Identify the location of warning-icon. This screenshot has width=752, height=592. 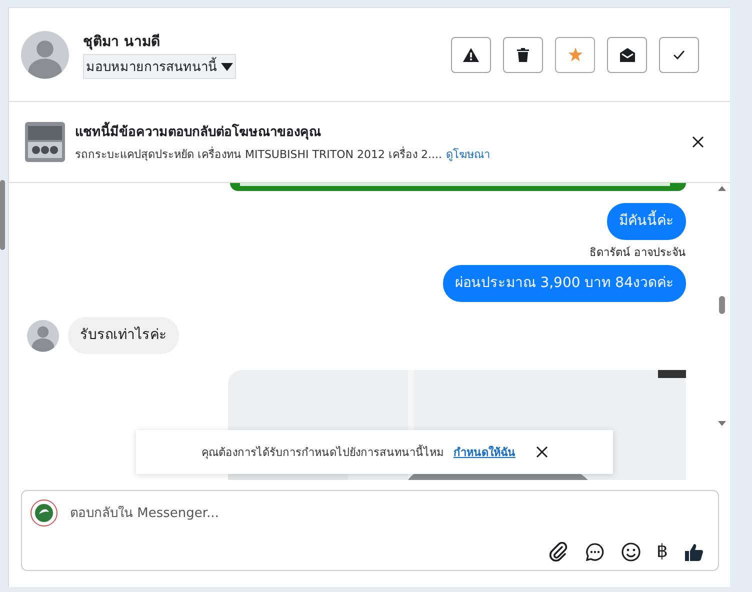
(471, 55).